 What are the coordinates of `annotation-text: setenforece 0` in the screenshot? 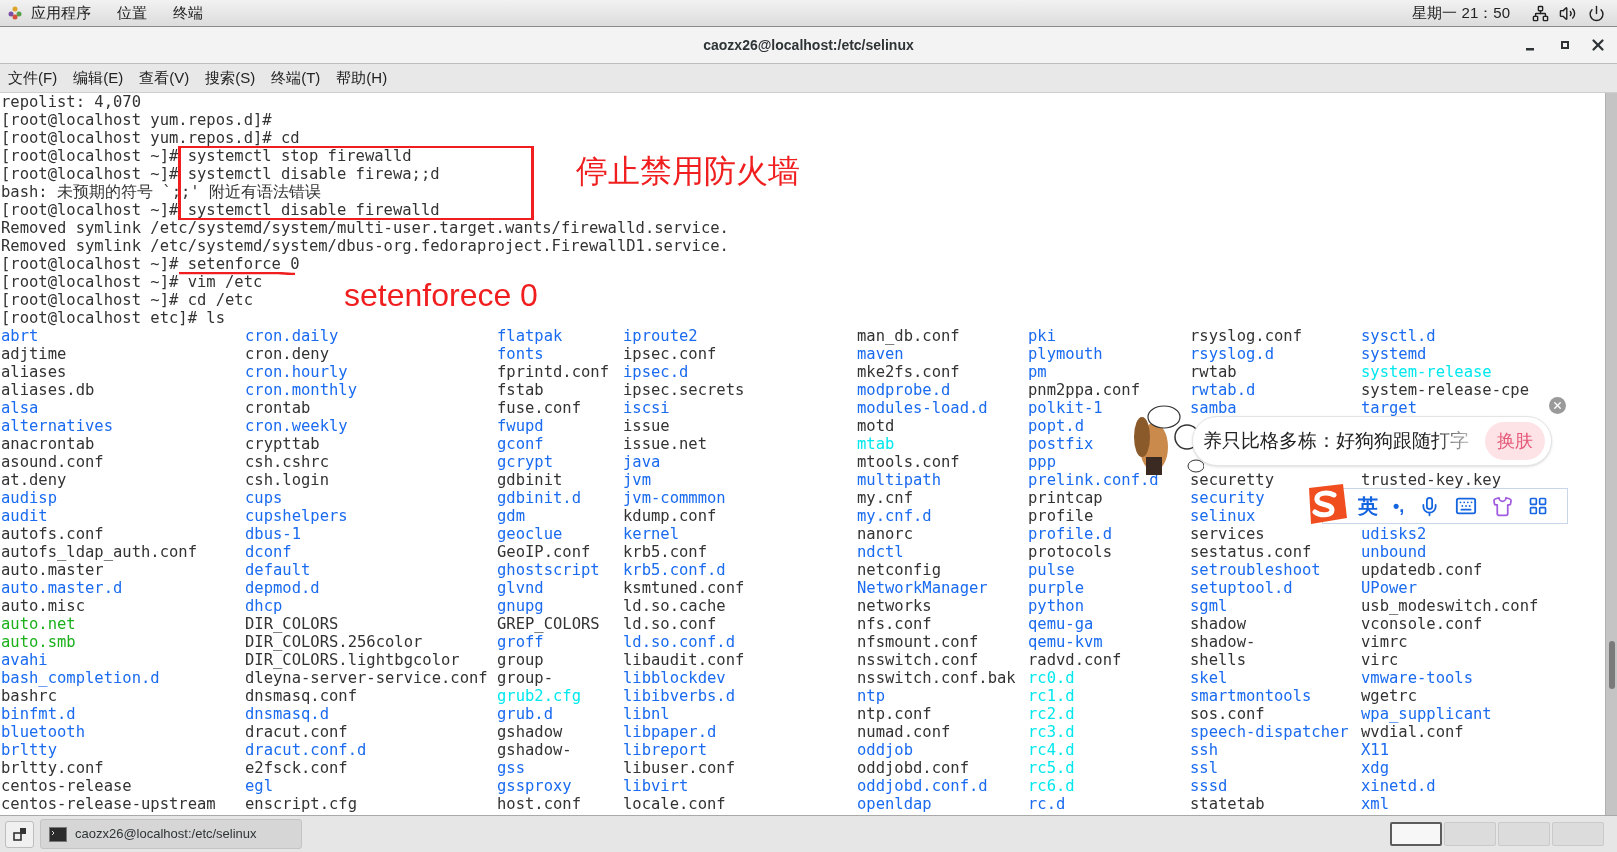 It's located at (441, 295).